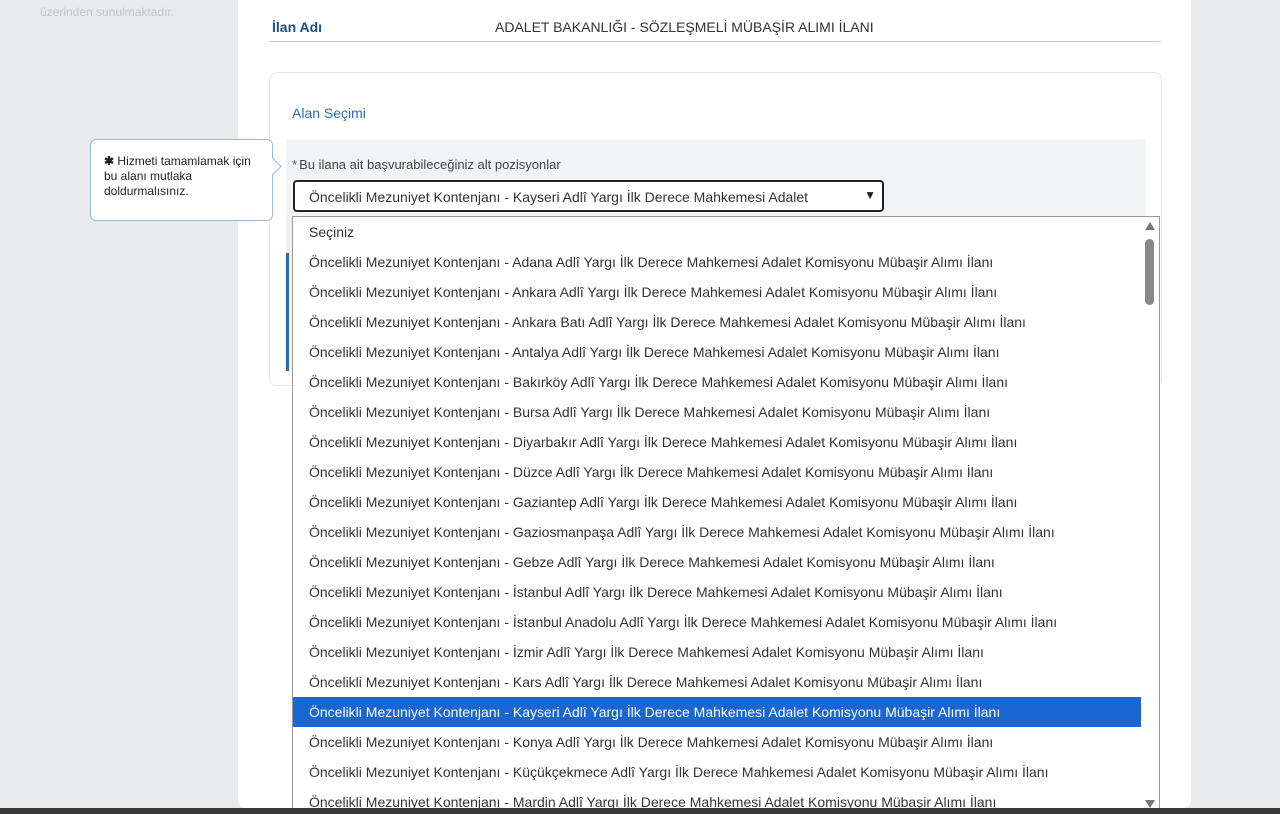 This screenshot has height=814, width=1280. Describe the element at coordinates (329, 113) in the screenshot. I see `section-title: Alan Seçimi` at that location.